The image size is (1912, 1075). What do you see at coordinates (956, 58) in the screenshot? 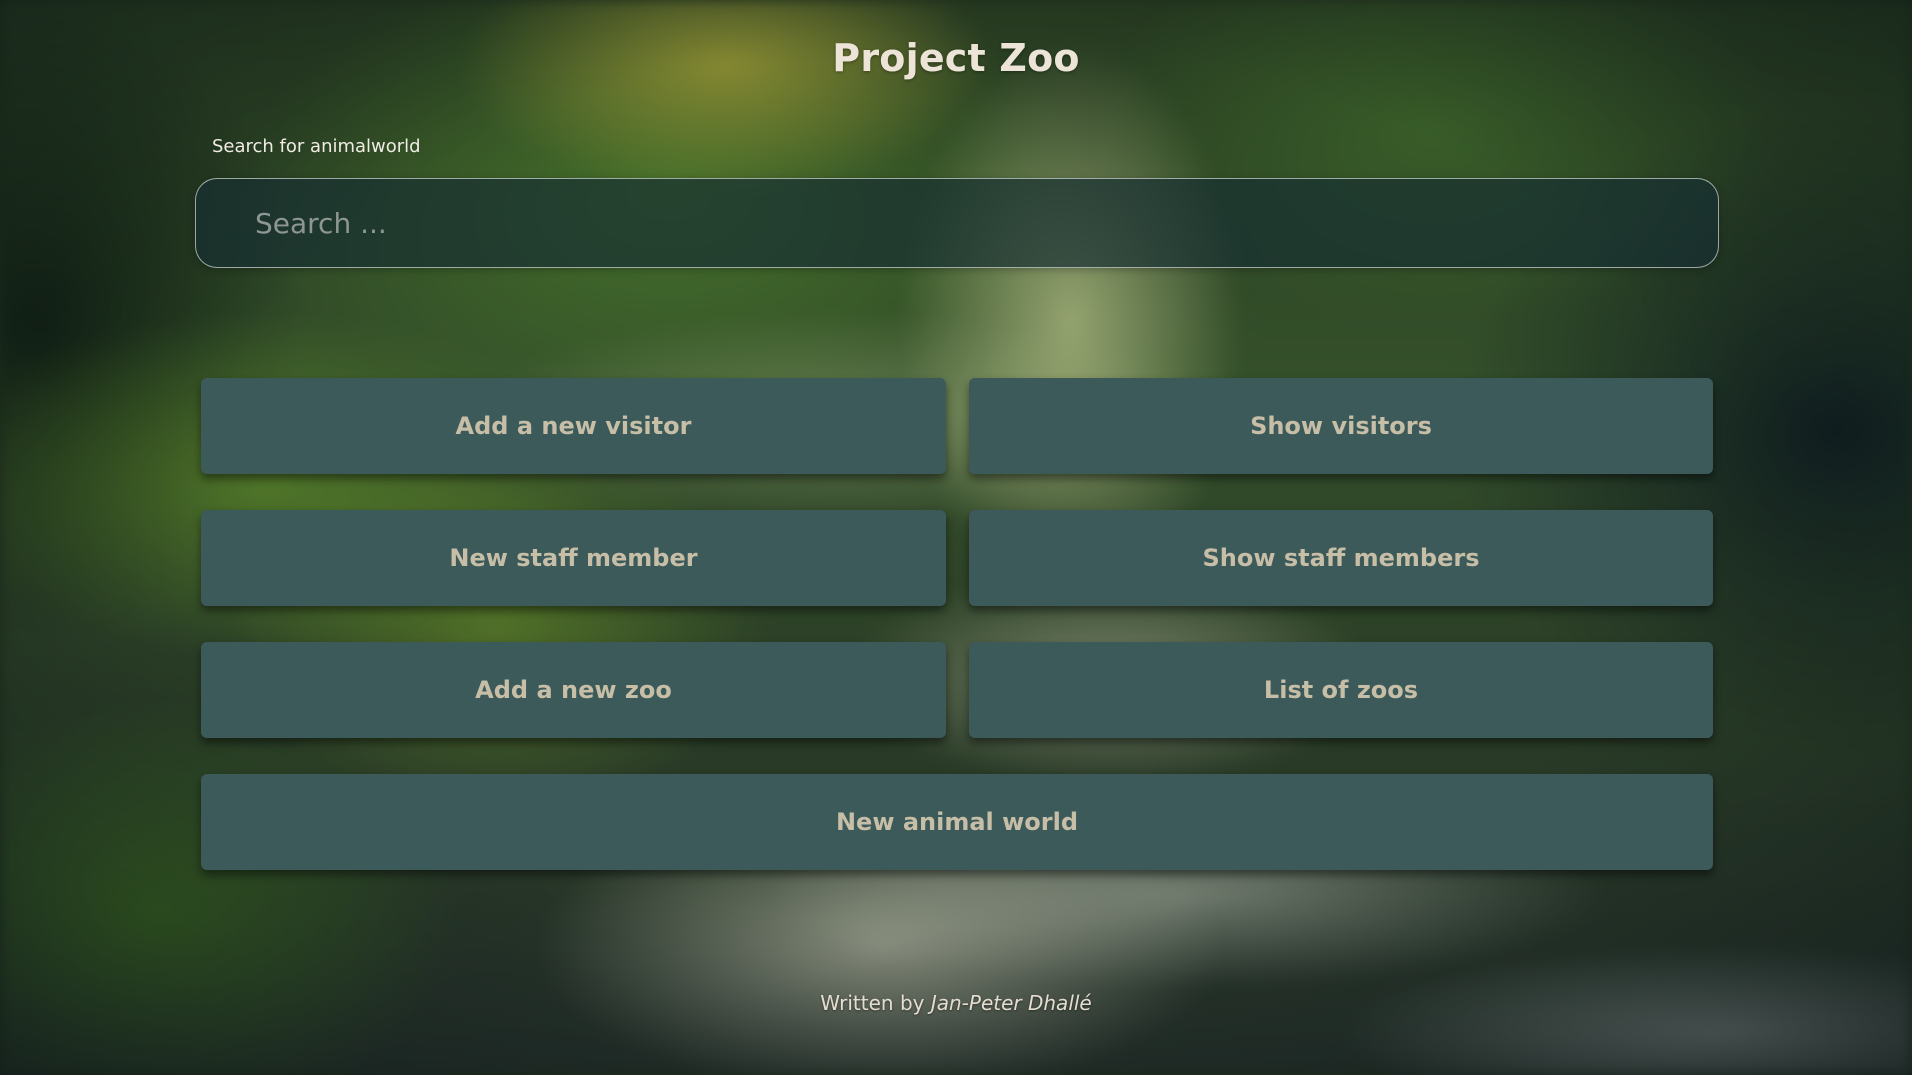
I see `page-title: Project Zoo` at bounding box center [956, 58].